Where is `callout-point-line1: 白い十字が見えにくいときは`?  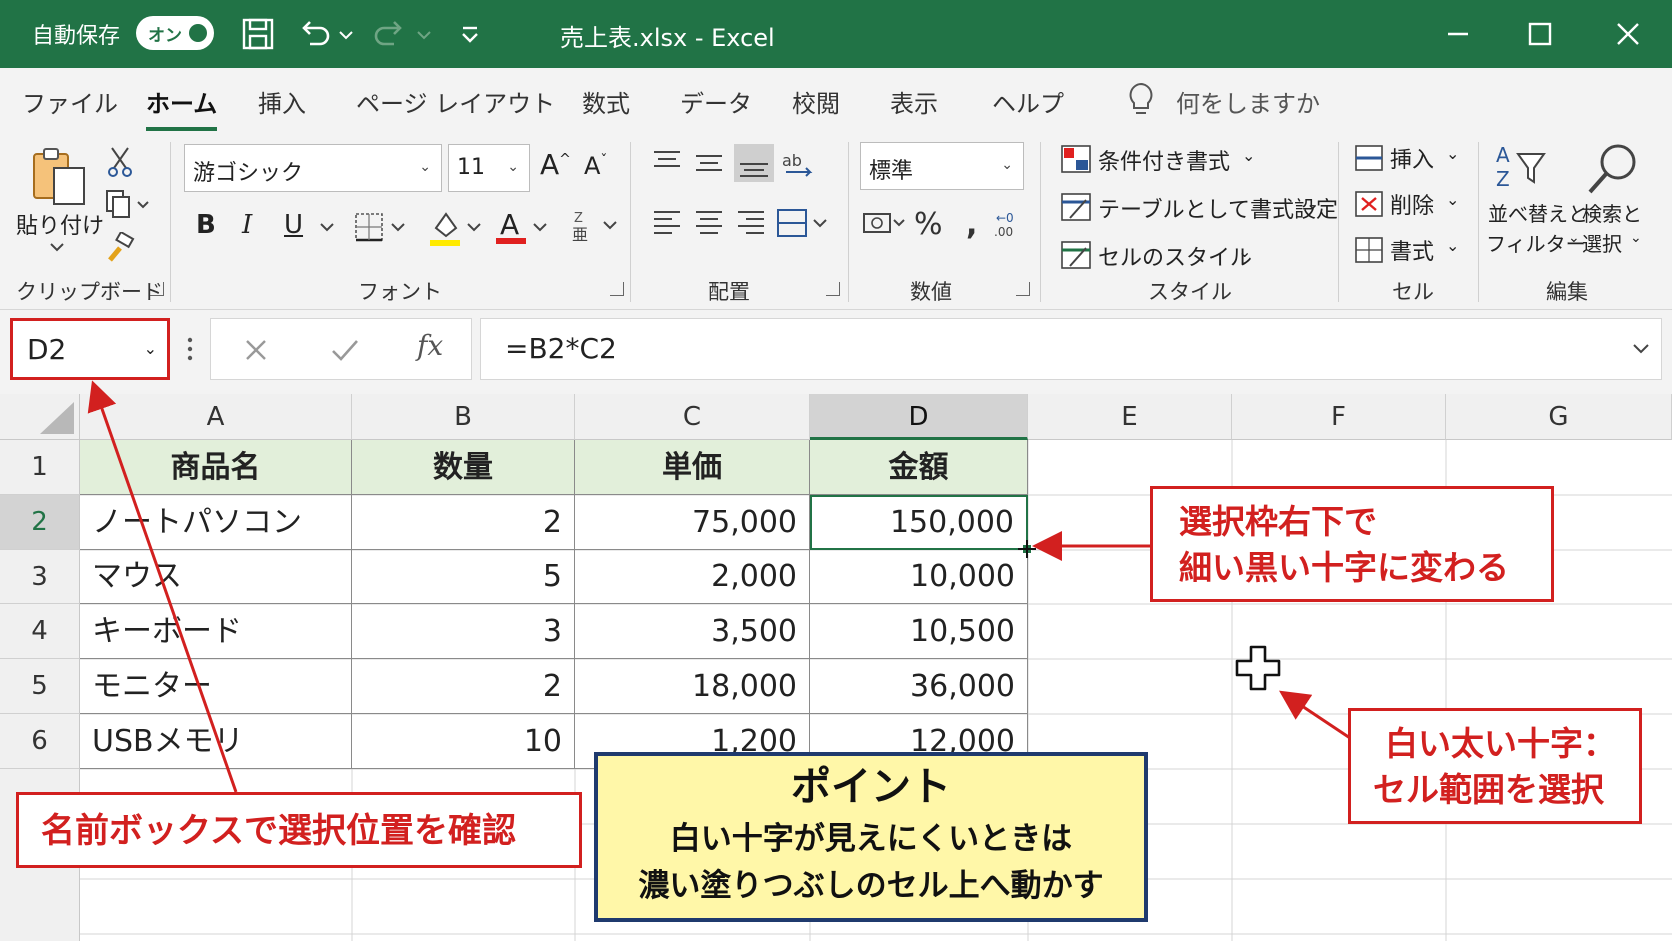 callout-point-line1: 白い十字が見えにくいときは is located at coordinates (871, 839).